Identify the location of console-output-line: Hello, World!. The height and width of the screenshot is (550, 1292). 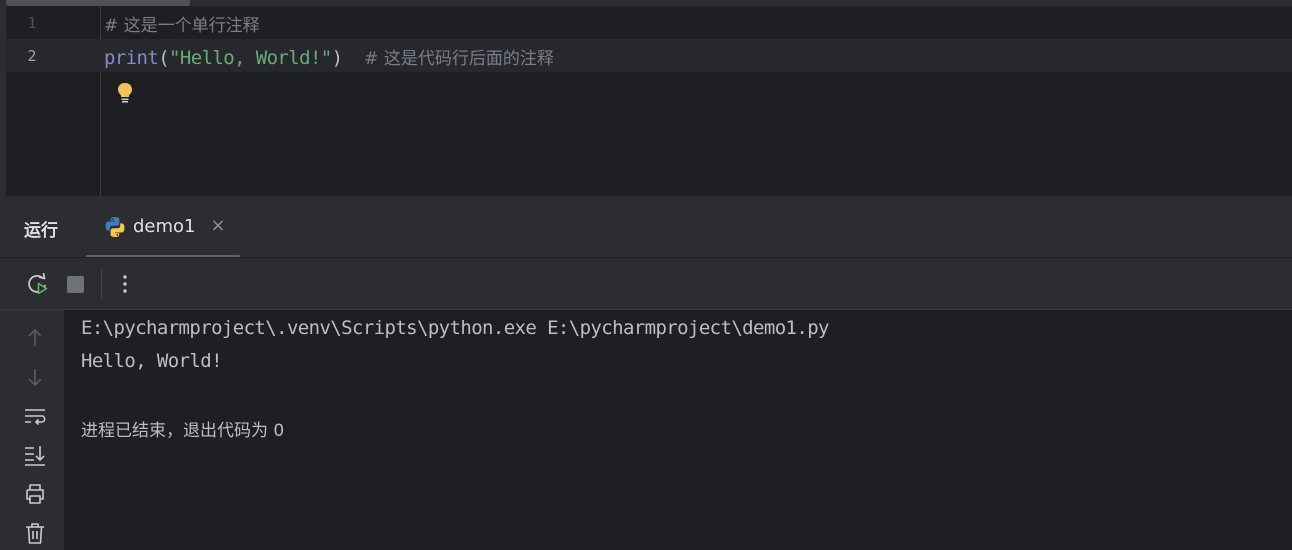
(152, 361).